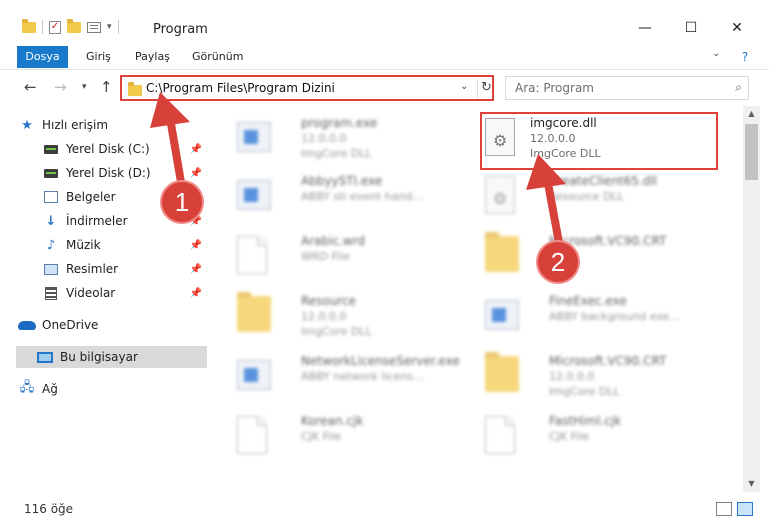 The width and height of the screenshot is (769, 528). I want to click on vertical-scrollbar: ▲ ▼, so click(751, 299).